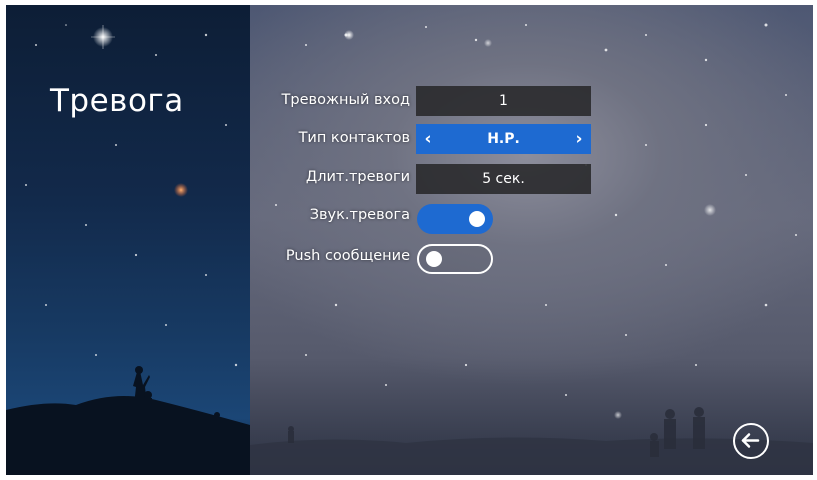  Describe the element at coordinates (345, 100) in the screenshot. I see `alarm-input-label: Тревожный вход` at that location.